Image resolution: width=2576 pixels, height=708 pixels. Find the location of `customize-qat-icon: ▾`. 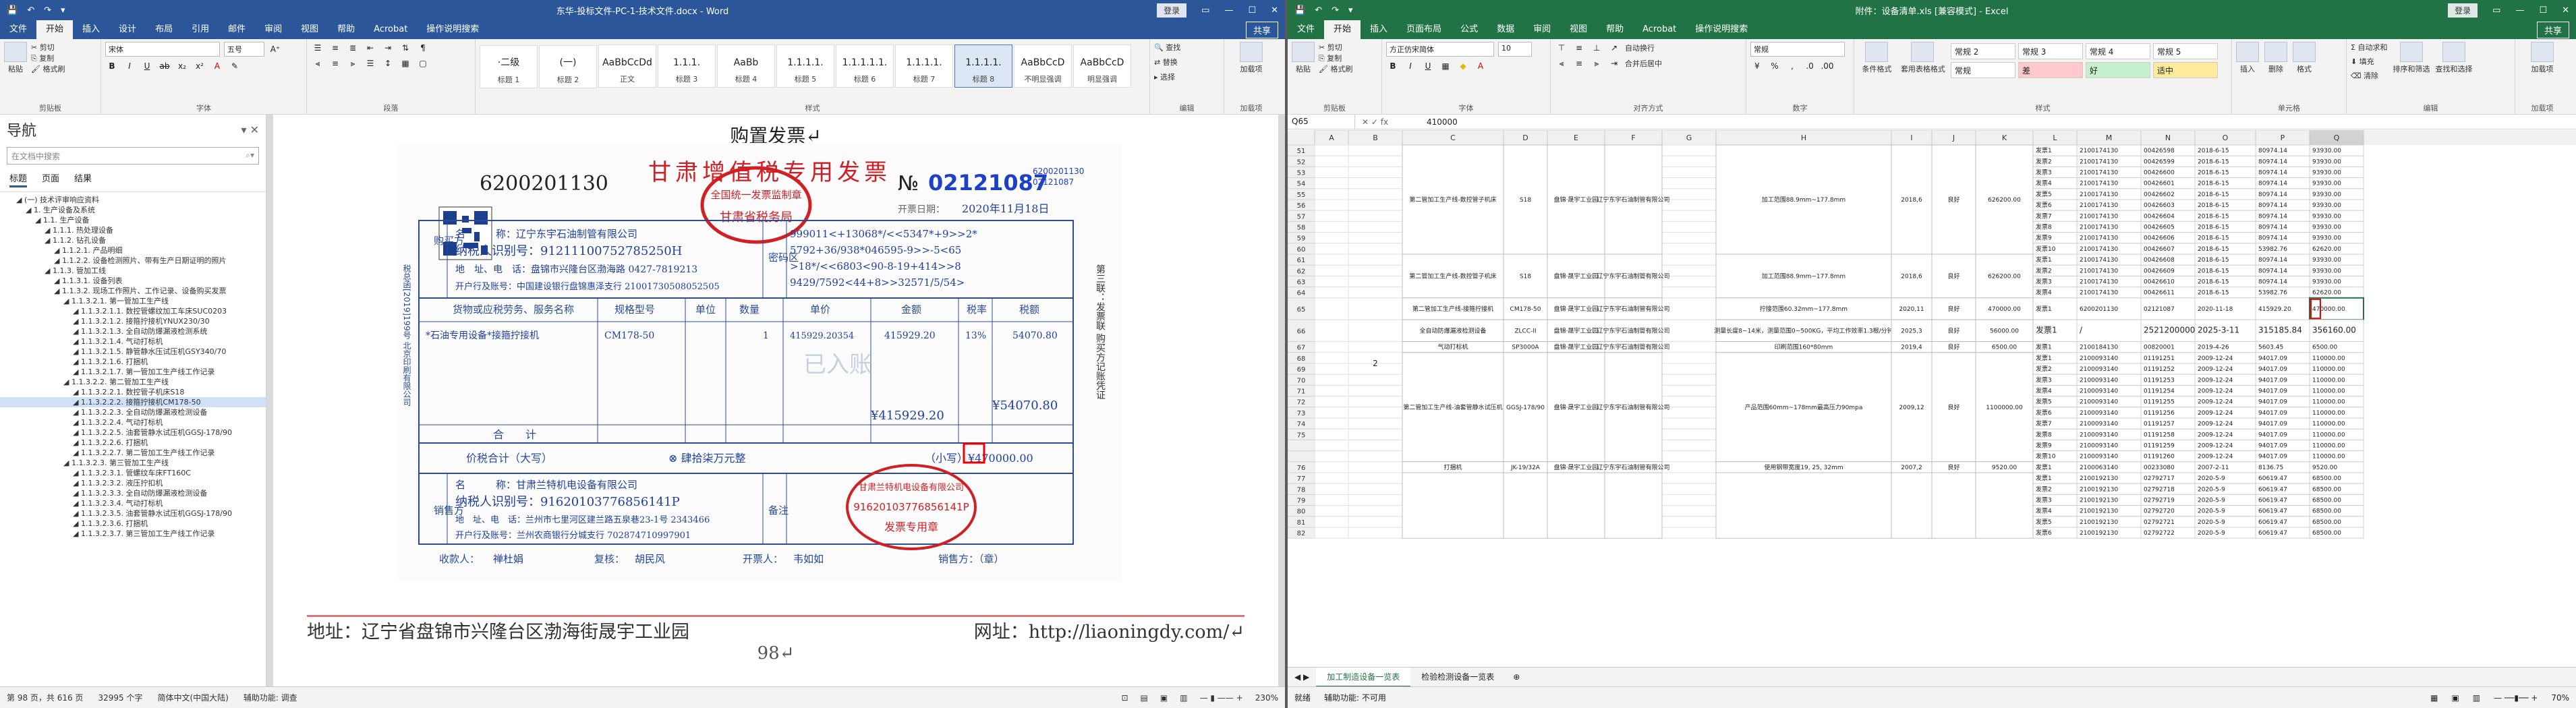

customize-qat-icon: ▾ is located at coordinates (63, 10).